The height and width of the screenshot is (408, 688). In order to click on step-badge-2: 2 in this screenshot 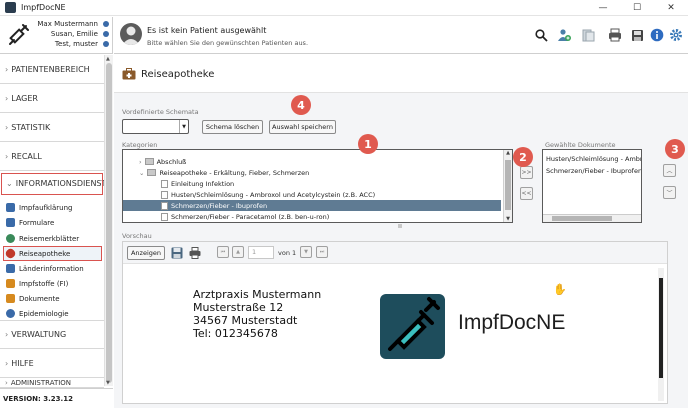, I will do `click(523, 157)`.